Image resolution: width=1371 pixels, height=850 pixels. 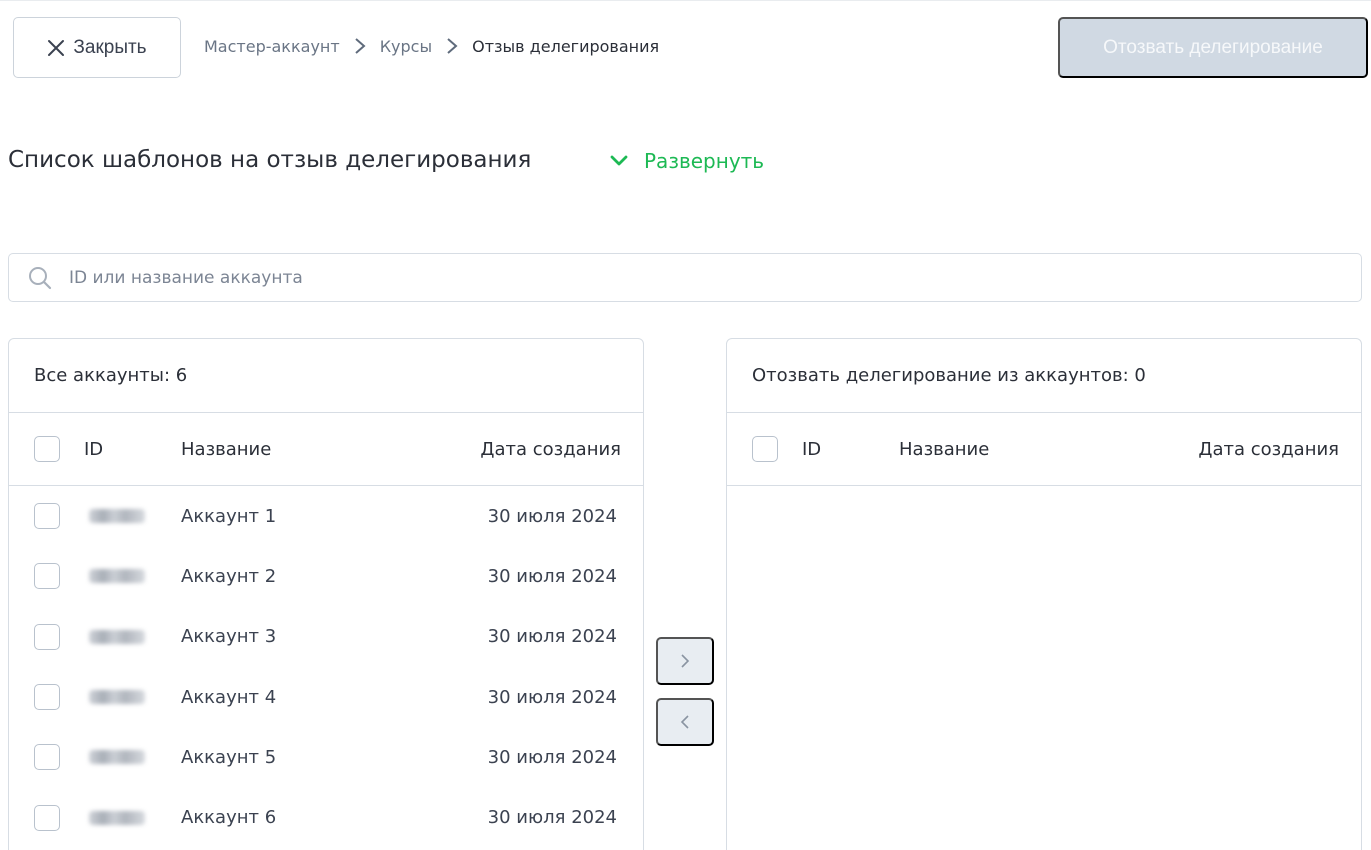 I want to click on search-input, so click(x=715, y=277).